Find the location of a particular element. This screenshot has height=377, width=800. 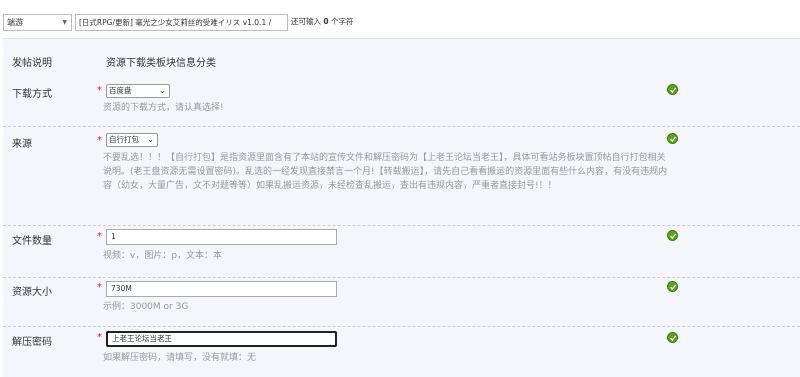

download-method-desc: 资源的下载方式，请认真选择! is located at coordinates (163, 108).